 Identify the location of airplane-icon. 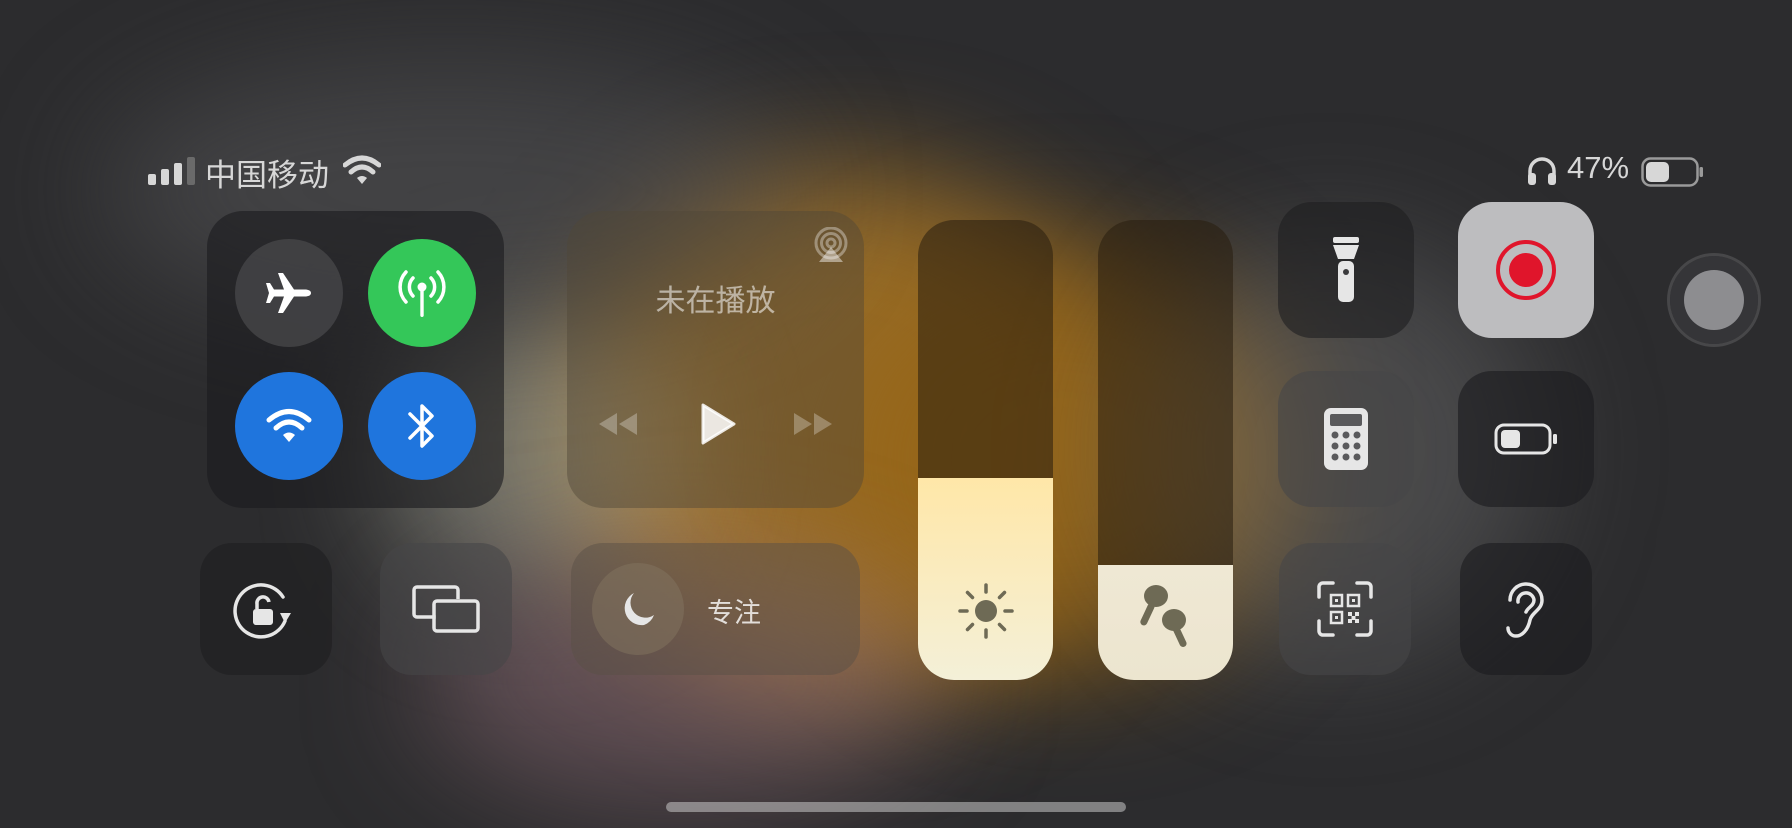
(289, 293).